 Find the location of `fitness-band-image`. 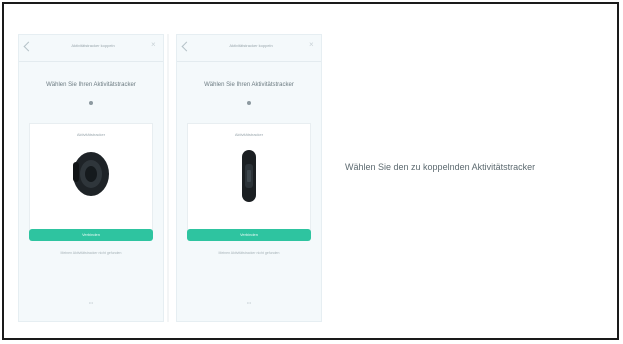

fitness-band-image is located at coordinates (249, 176).